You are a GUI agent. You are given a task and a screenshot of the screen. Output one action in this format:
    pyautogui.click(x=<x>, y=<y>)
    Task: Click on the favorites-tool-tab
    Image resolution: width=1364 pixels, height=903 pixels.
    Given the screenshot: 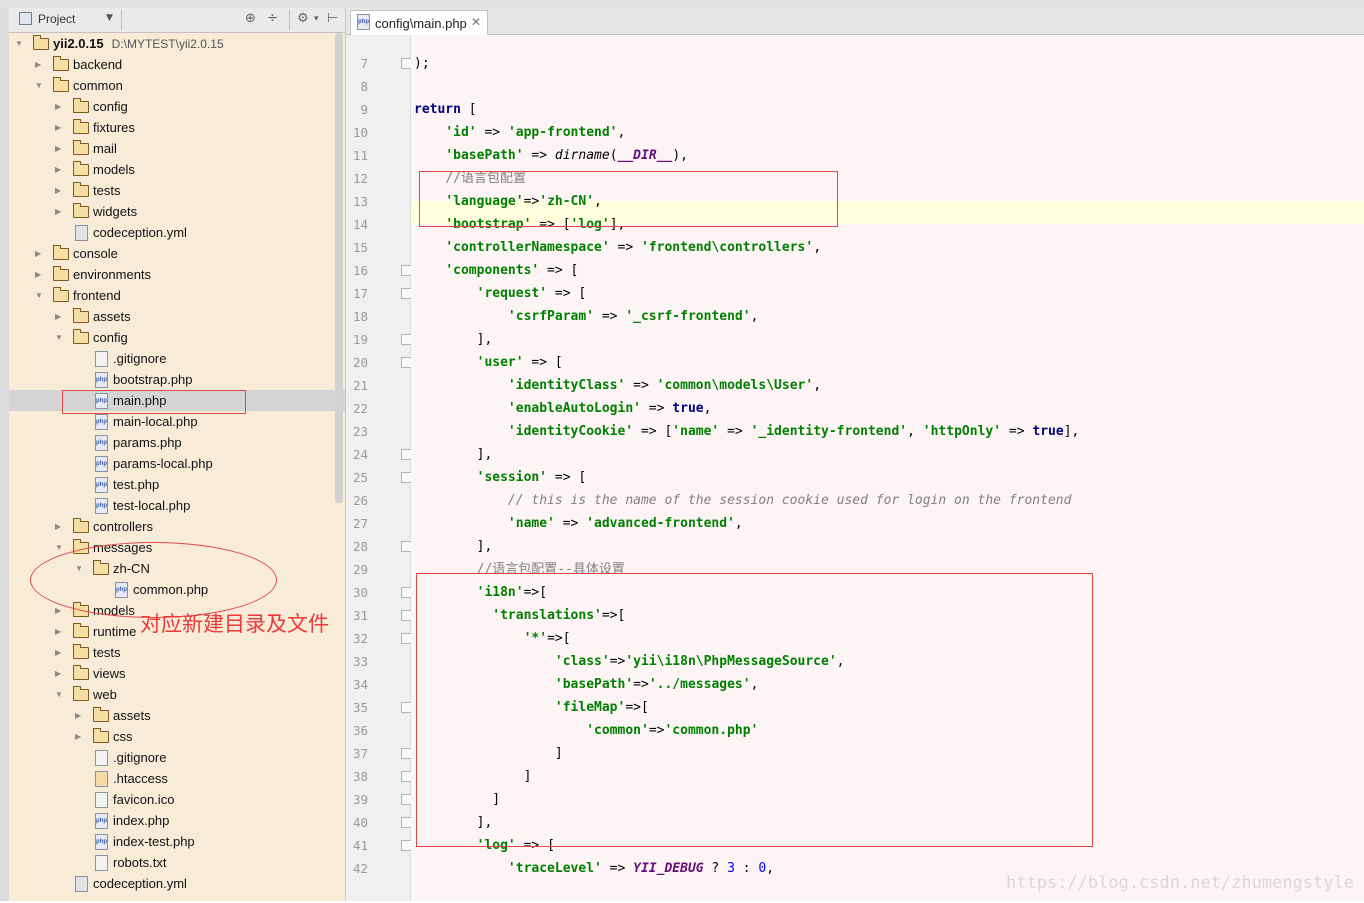 What is the action you would take?
    pyautogui.click(x=4, y=880)
    